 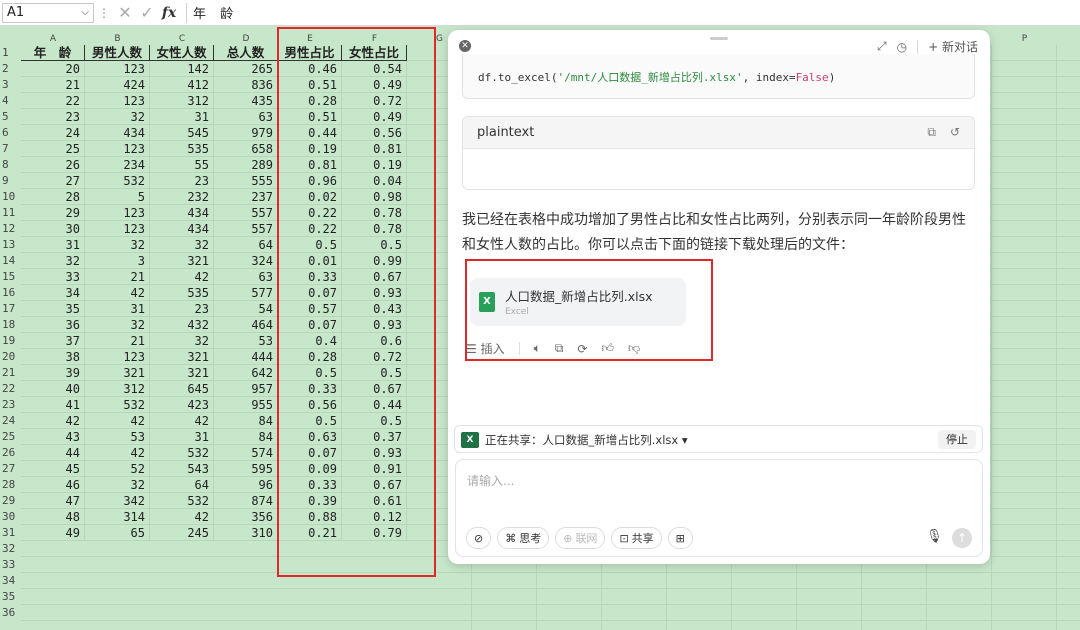 I want to click on row-header: 16, so click(x=10, y=293).